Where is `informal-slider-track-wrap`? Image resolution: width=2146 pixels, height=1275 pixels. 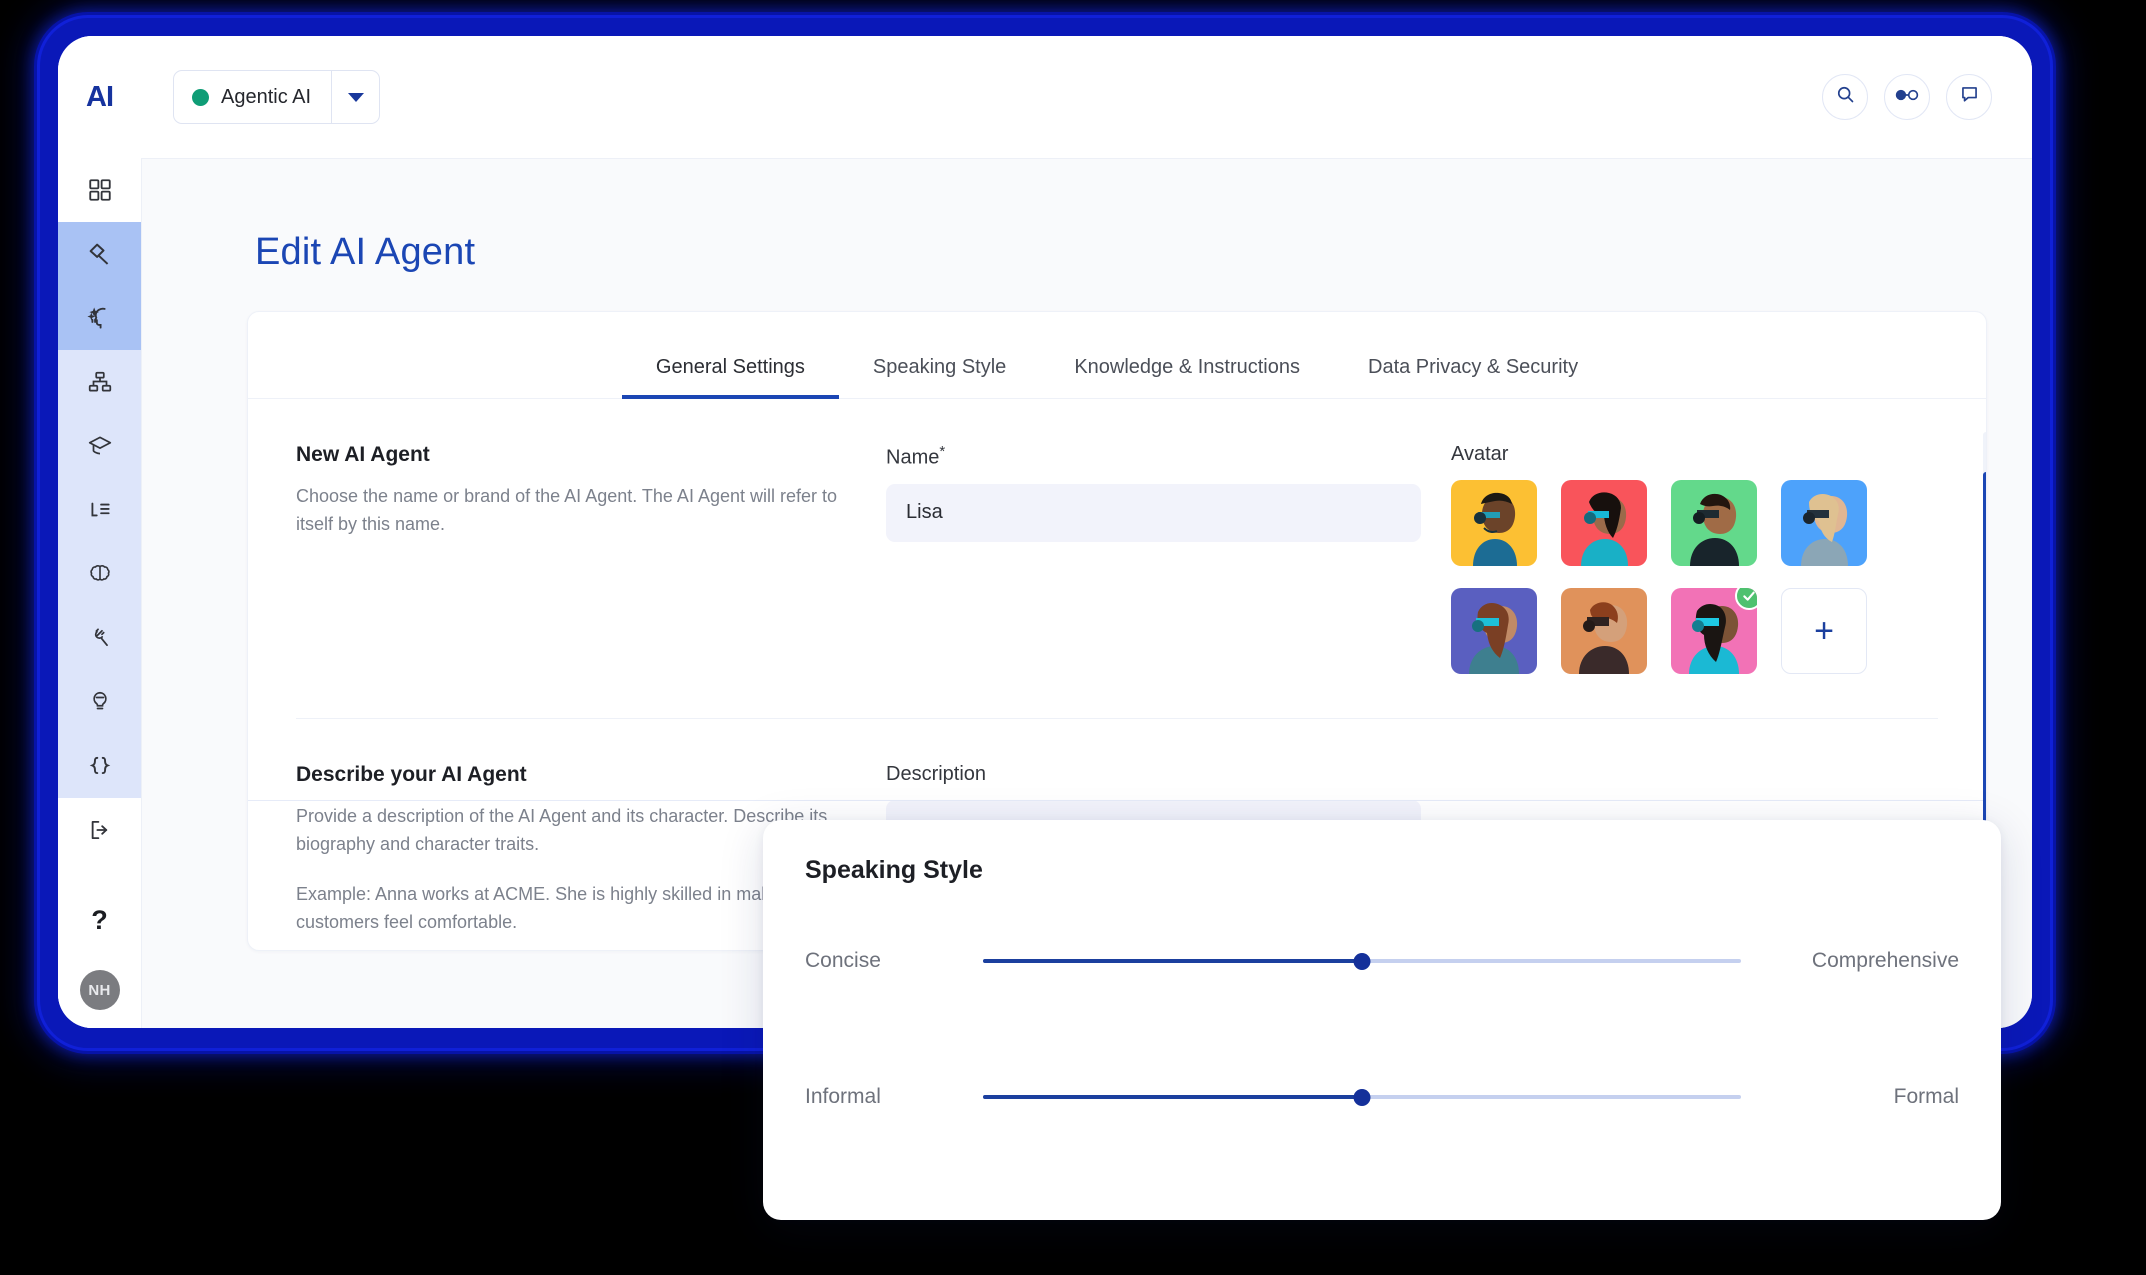
informal-slider-track-wrap is located at coordinates (1362, 1097).